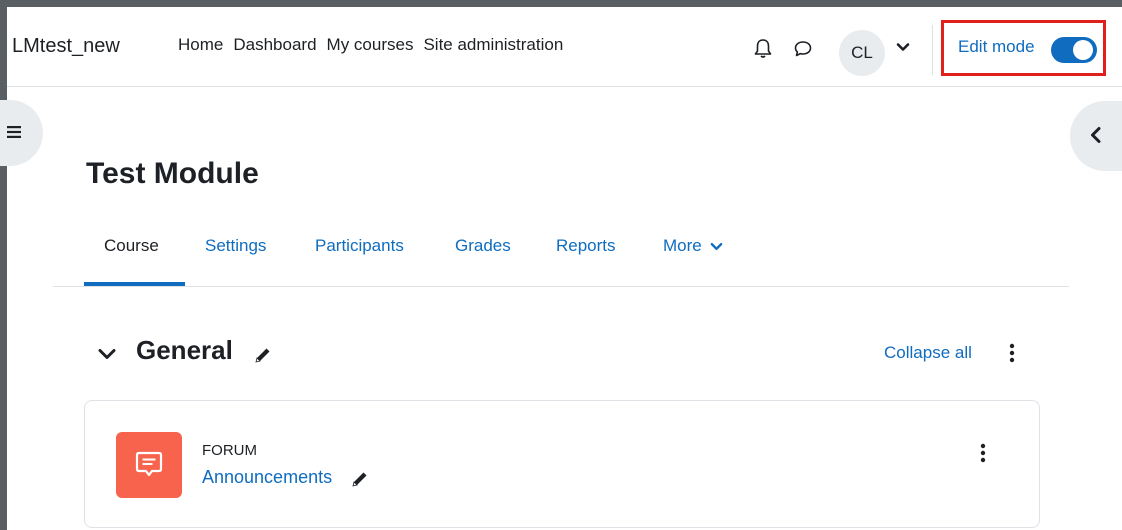 The width and height of the screenshot is (1122, 530). Describe the element at coordinates (229, 450) in the screenshot. I see `activity-type-label: FORUM` at that location.